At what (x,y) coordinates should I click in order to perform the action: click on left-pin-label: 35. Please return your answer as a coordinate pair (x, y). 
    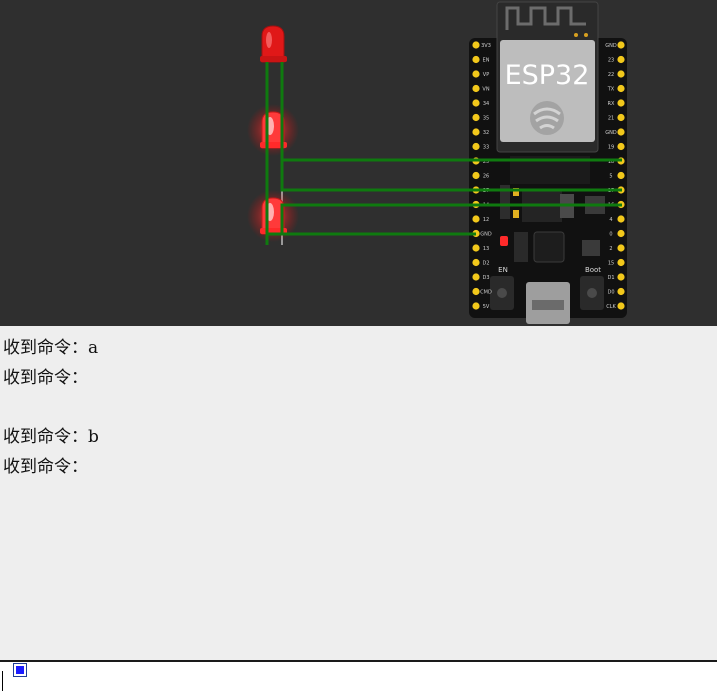
    Looking at the image, I should click on (486, 119).